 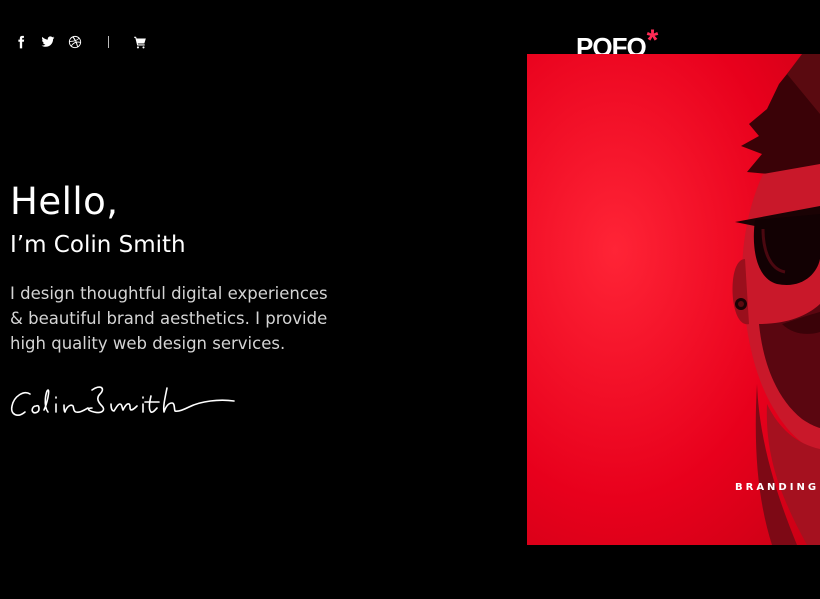 What do you see at coordinates (140, 42) in the screenshot?
I see `cart-icon` at bounding box center [140, 42].